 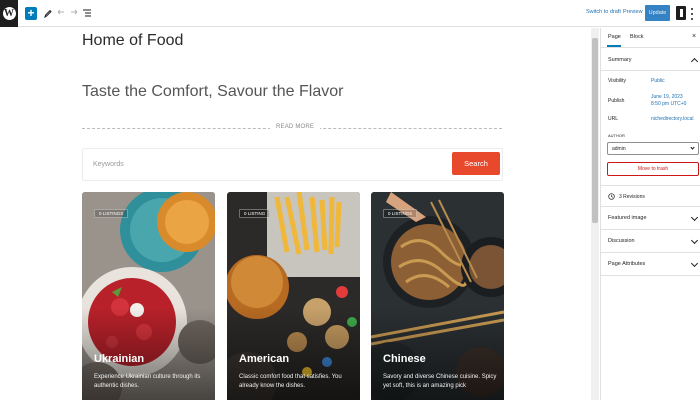 I want to click on tab-block: Block, so click(x=636, y=37).